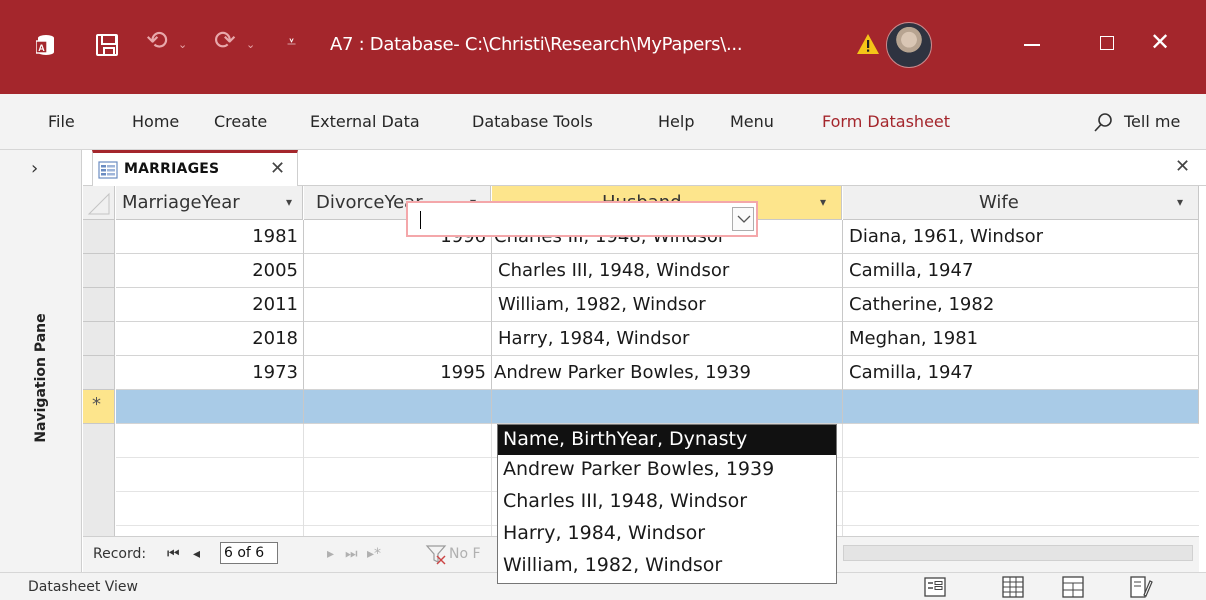 Image resolution: width=1206 pixels, height=600 pixels. What do you see at coordinates (351, 554) in the screenshot?
I see `last-record-icon: ⏭` at bounding box center [351, 554].